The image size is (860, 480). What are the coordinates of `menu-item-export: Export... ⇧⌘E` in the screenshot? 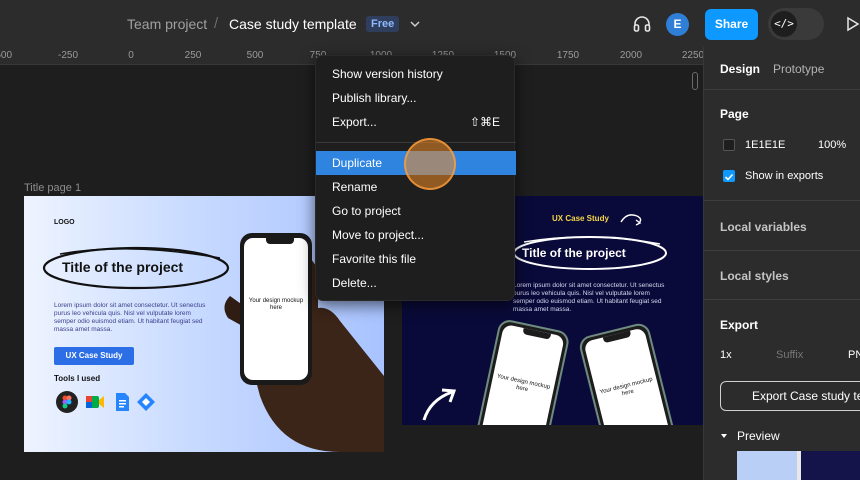 It's located at (416, 122).